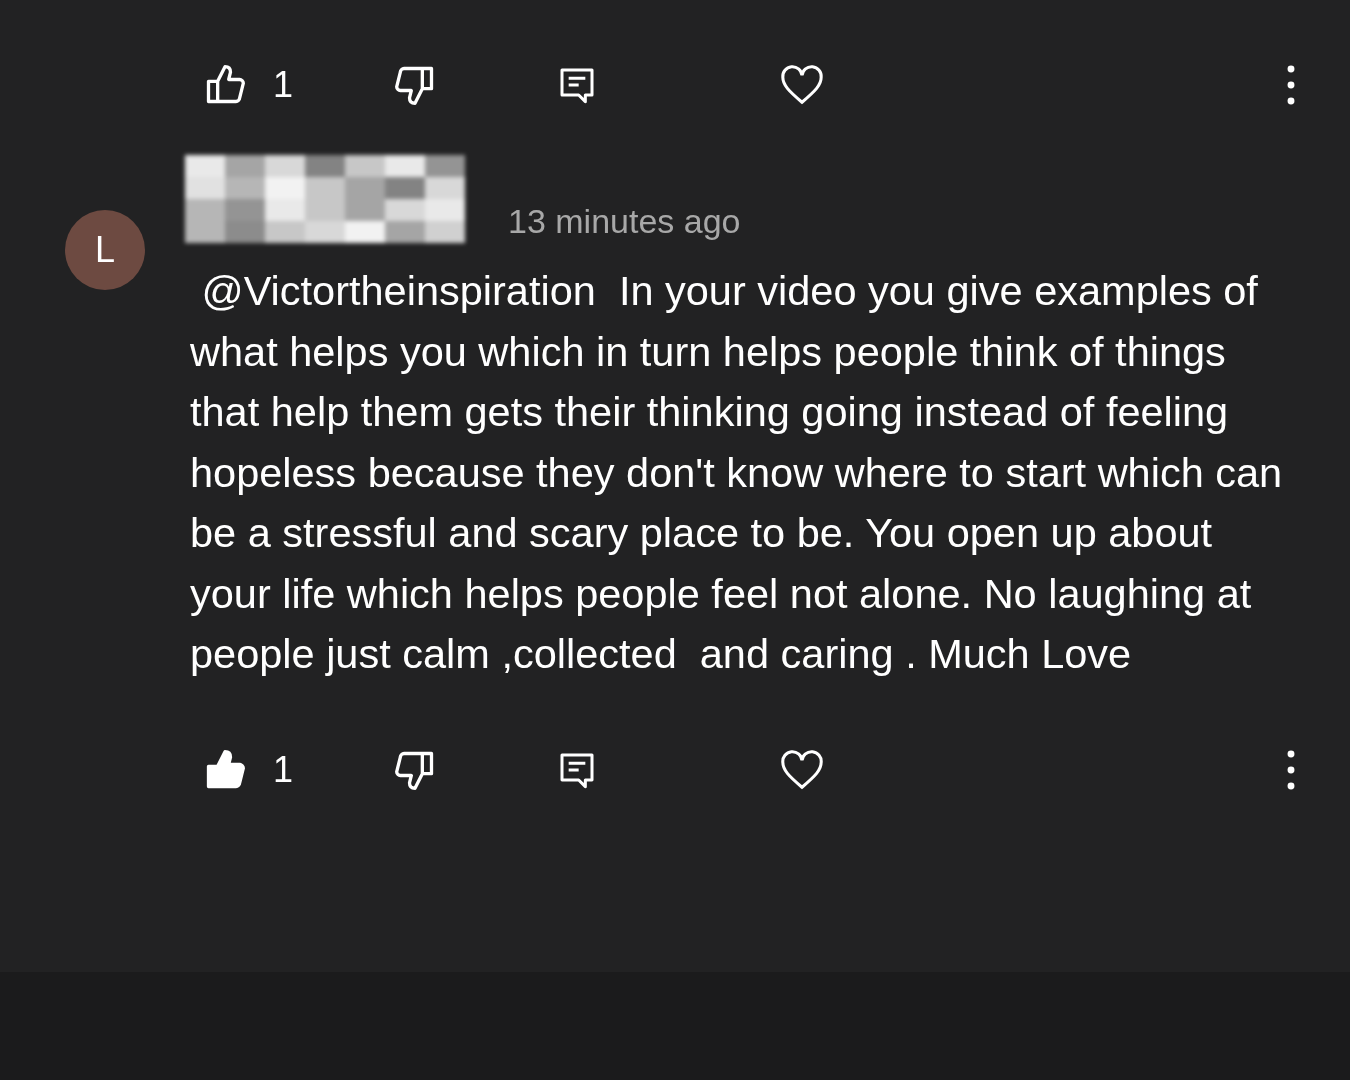  What do you see at coordinates (105, 250) in the screenshot?
I see `avatar: L` at bounding box center [105, 250].